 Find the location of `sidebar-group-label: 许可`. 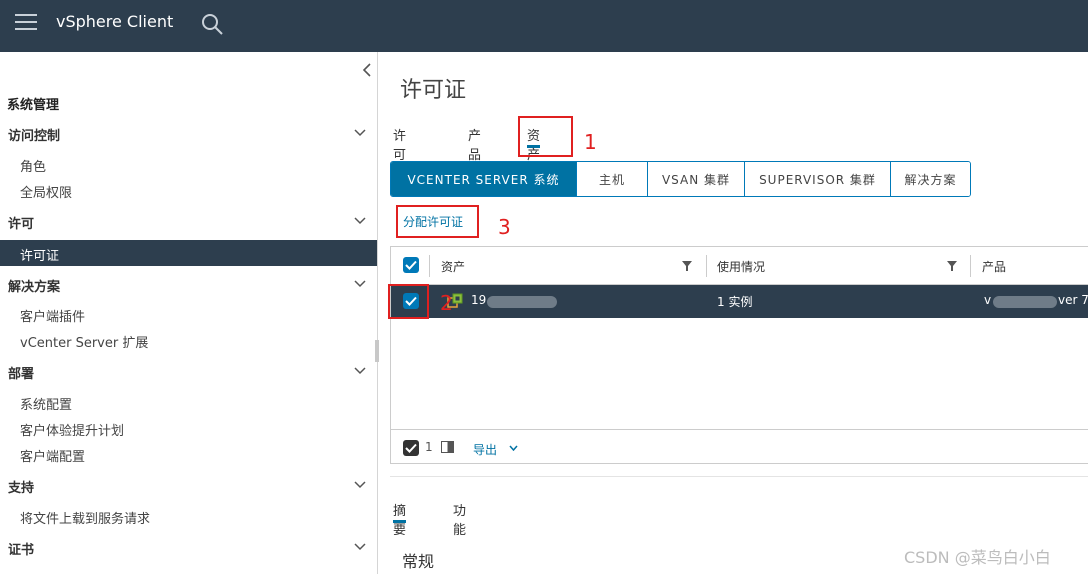

sidebar-group-label: 许可 is located at coordinates (21, 224).